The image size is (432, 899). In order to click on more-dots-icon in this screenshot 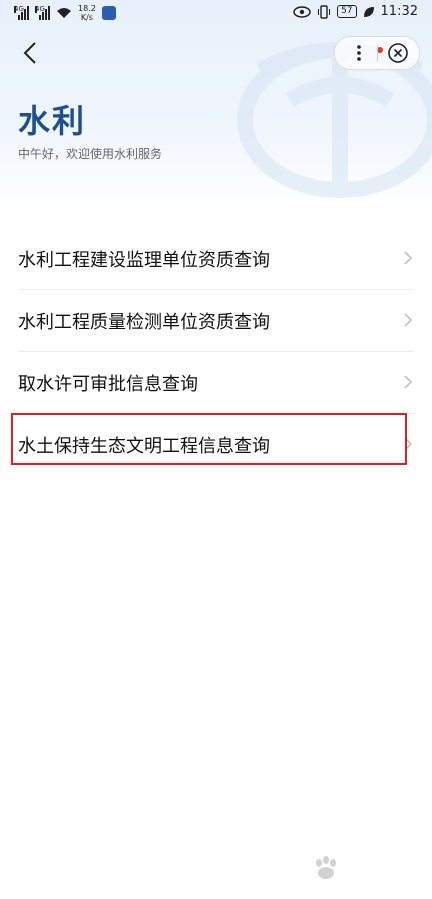, I will do `click(359, 53)`.